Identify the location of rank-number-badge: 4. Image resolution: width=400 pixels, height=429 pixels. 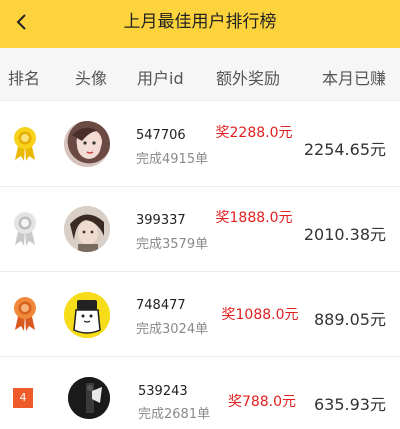
(23, 398).